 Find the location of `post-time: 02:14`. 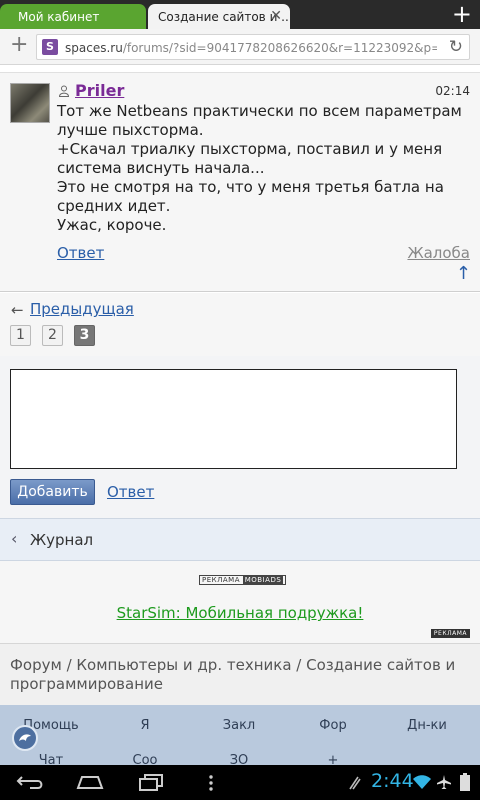

post-time: 02:14 is located at coordinates (452, 91).